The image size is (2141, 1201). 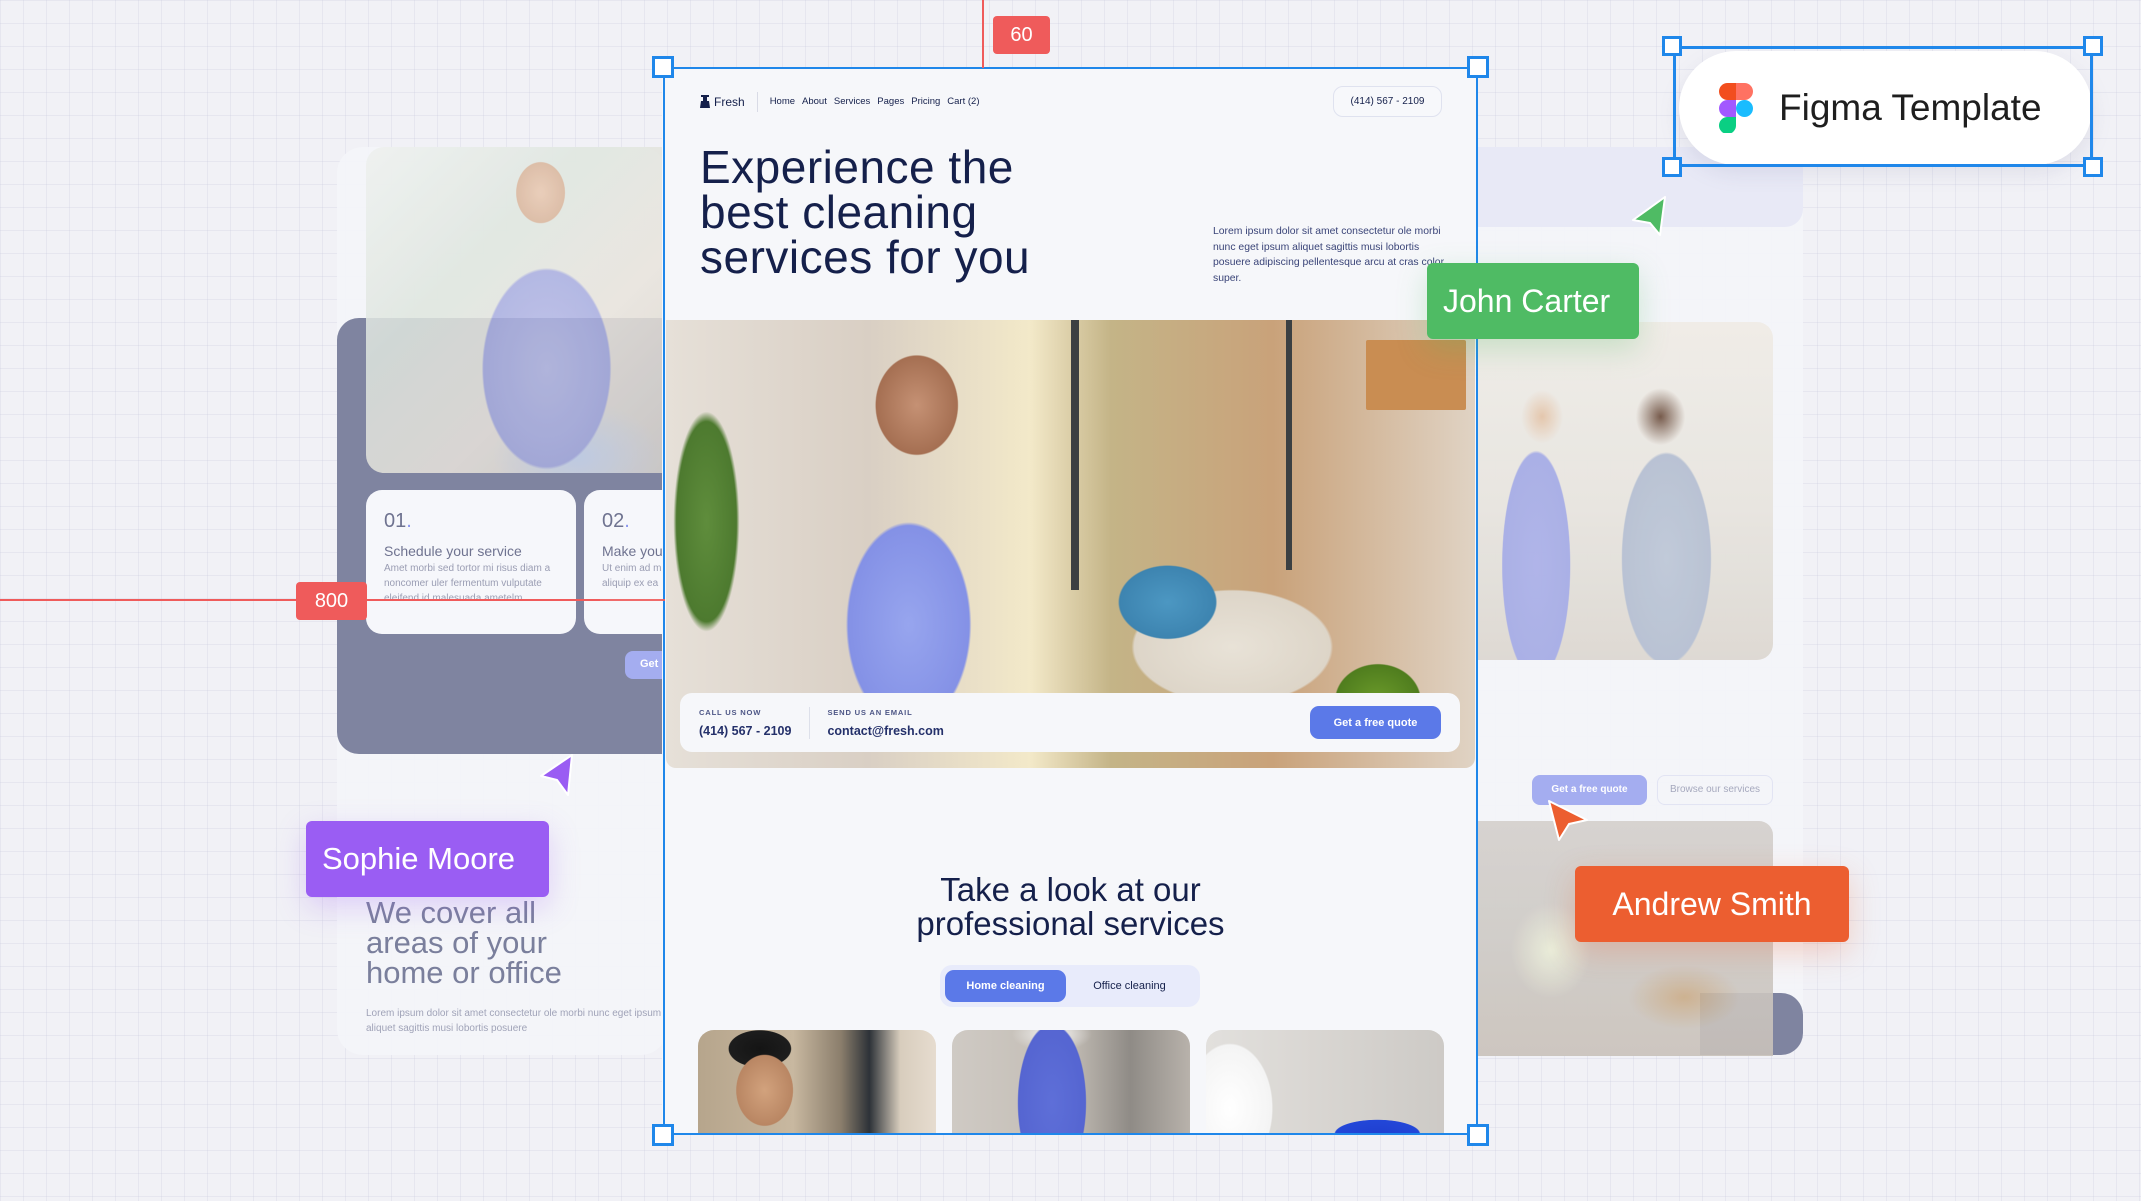 I want to click on hero-title-line: Experience the, so click(x=857, y=167).